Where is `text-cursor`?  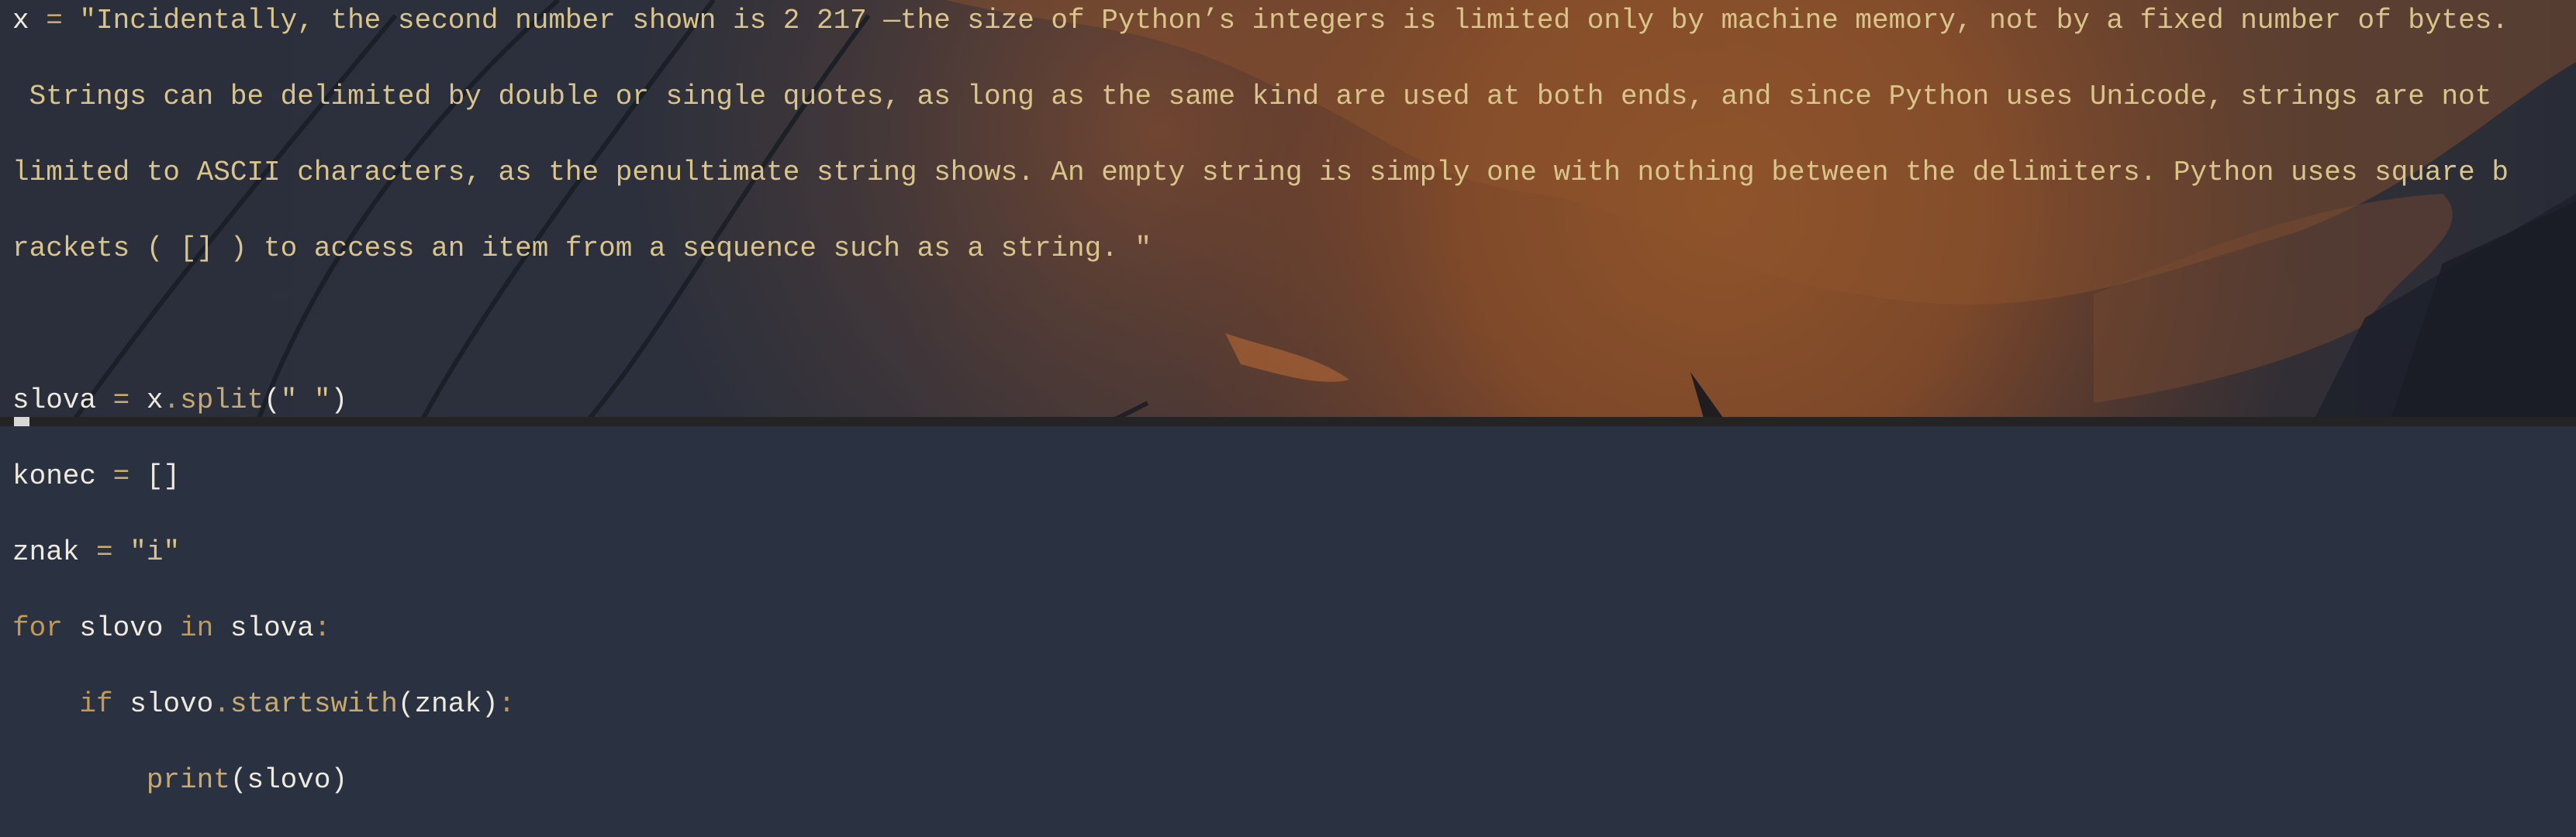 text-cursor is located at coordinates (21, 421).